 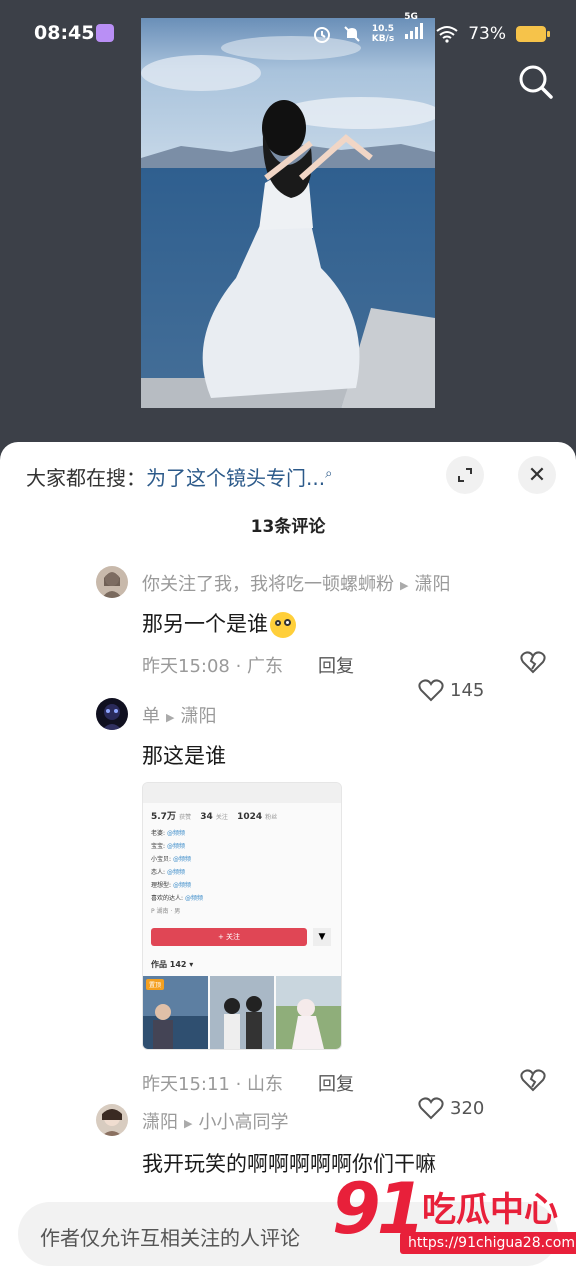 What do you see at coordinates (242, 793) in the screenshot?
I see `embed-header` at bounding box center [242, 793].